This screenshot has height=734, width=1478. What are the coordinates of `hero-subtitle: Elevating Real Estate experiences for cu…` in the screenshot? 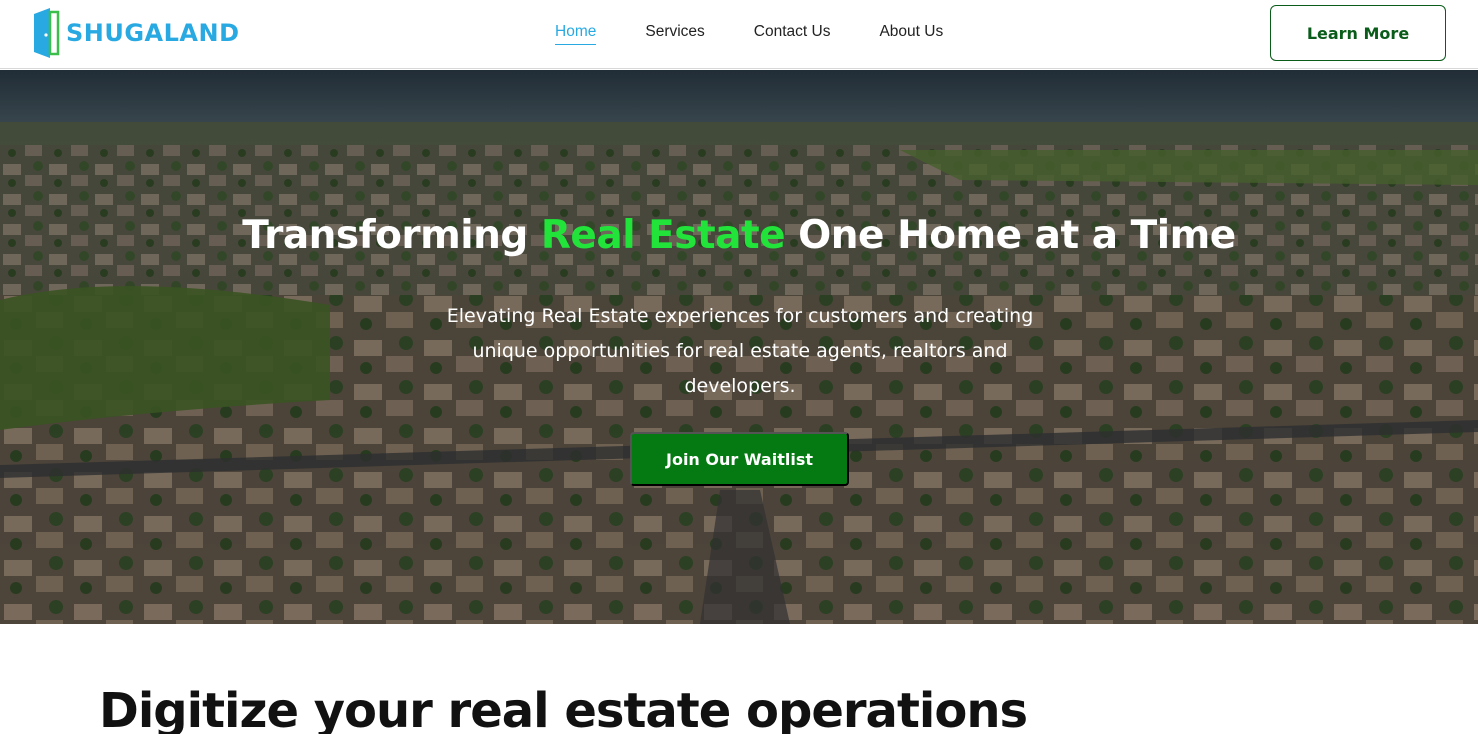 It's located at (740, 351).